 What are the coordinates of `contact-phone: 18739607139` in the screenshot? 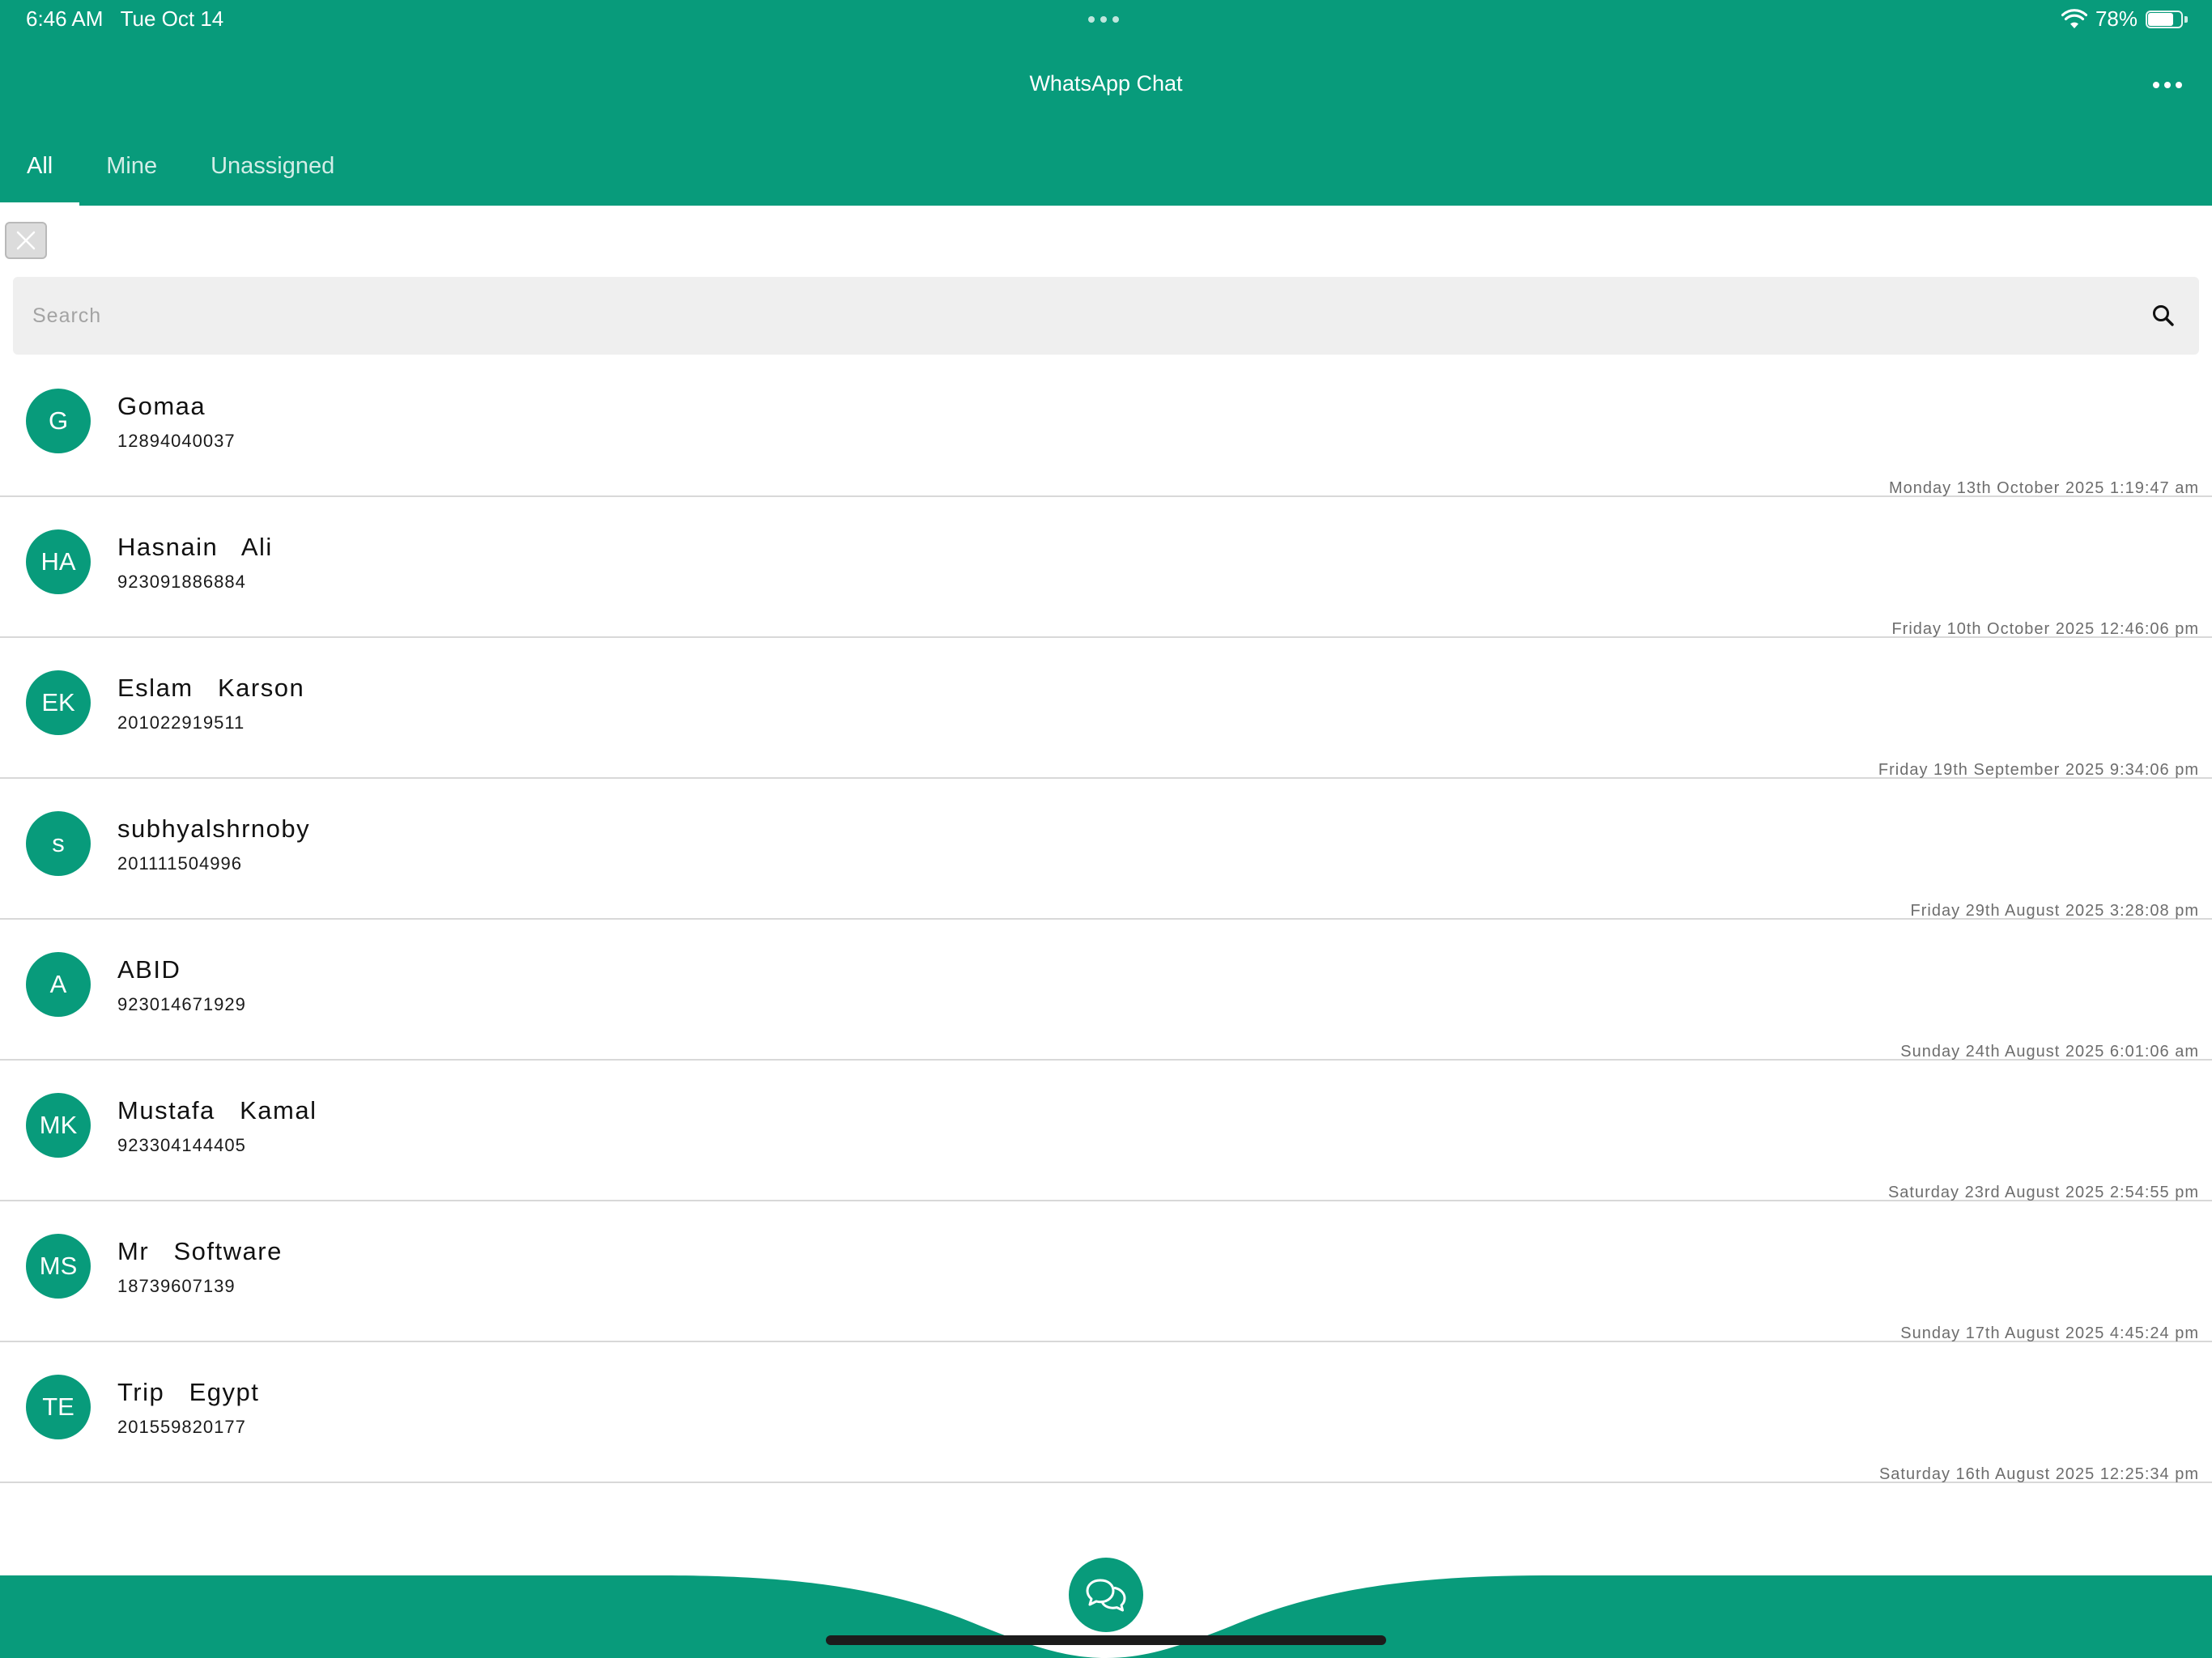 It's located at (177, 1286).